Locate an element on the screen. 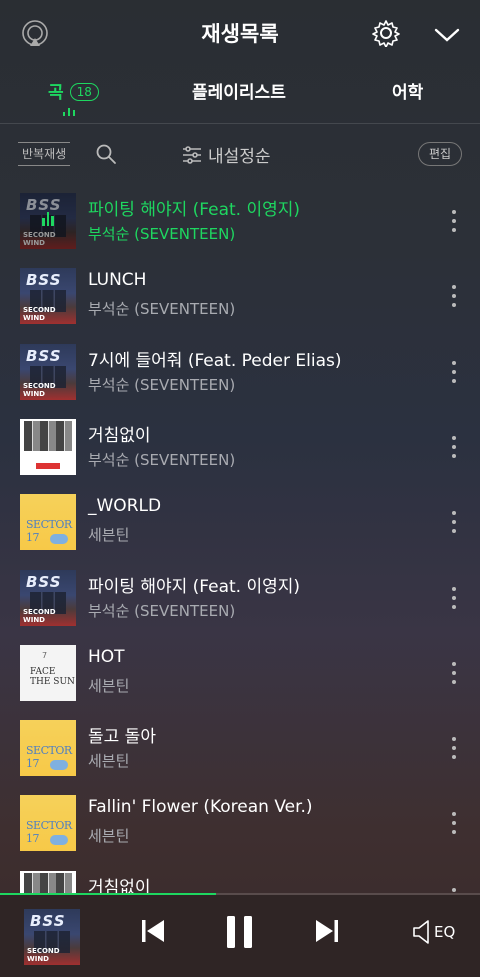 Image resolution: width=480 pixels, height=977 pixels. tab-playlist: 플레이리스트 is located at coordinates (239, 90).